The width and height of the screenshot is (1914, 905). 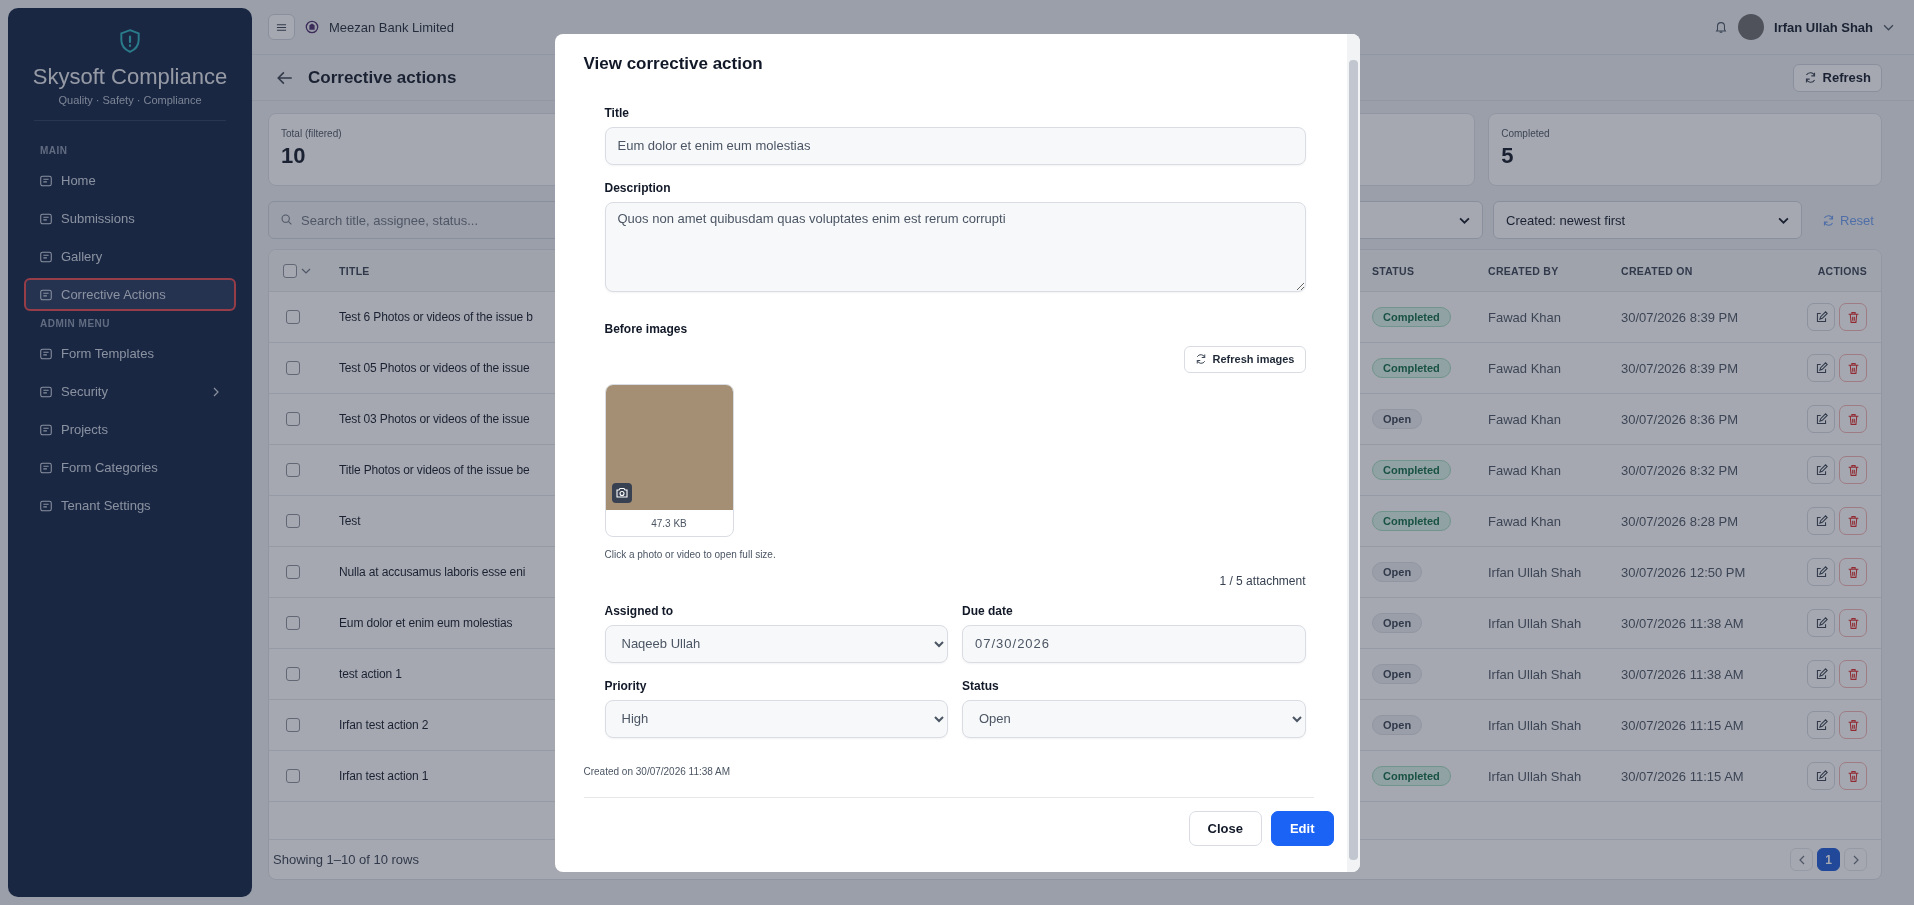 I want to click on stat-value: 10, so click(x=293, y=156).